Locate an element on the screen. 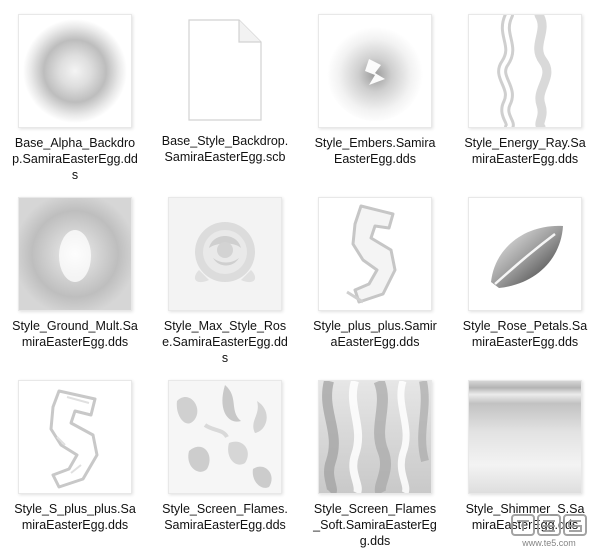 The height and width of the screenshot is (556, 600). file-item-style-embers: Style_Embers.SamiraEasterEgg.dds is located at coordinates (375, 91).